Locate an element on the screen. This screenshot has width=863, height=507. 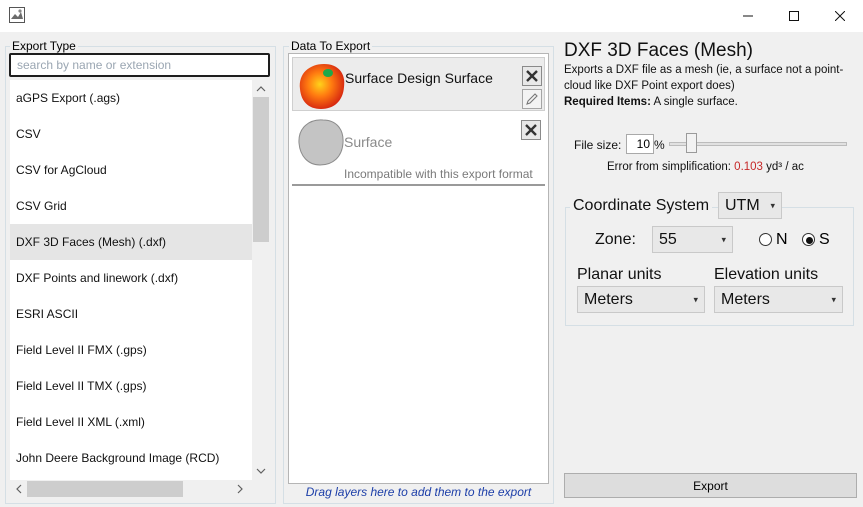
coordinate-system-value: UTM is located at coordinates (742, 205).